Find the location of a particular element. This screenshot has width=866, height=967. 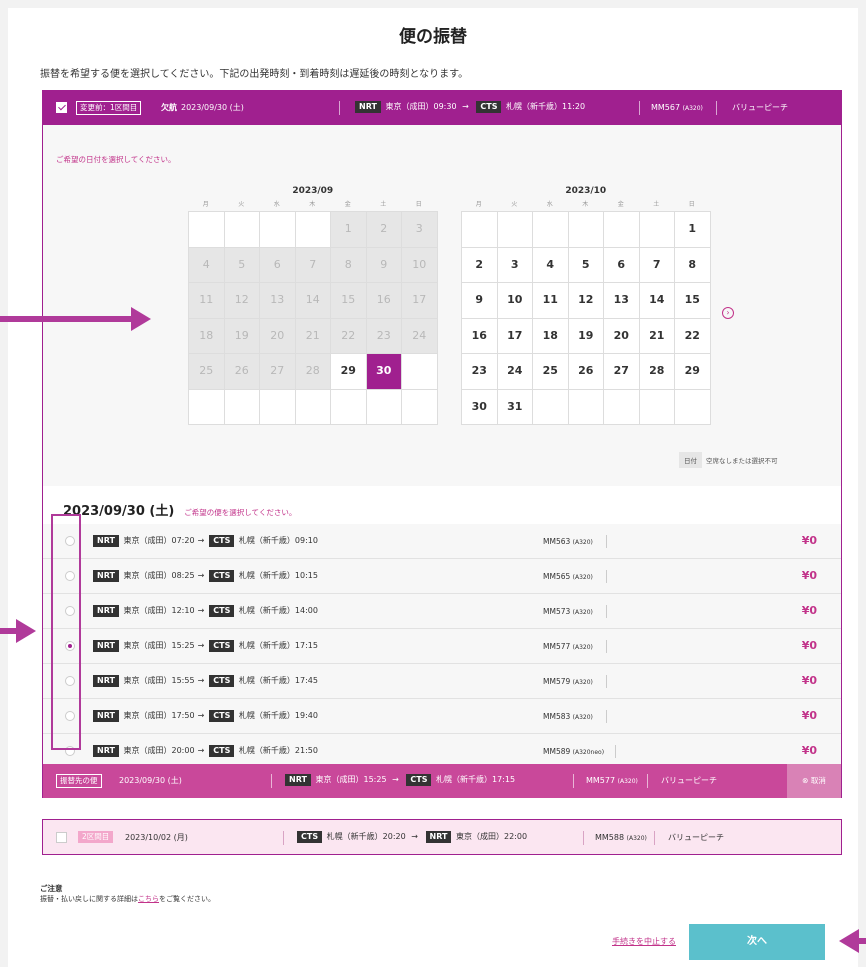

day-cell-6: 6 is located at coordinates (622, 265).